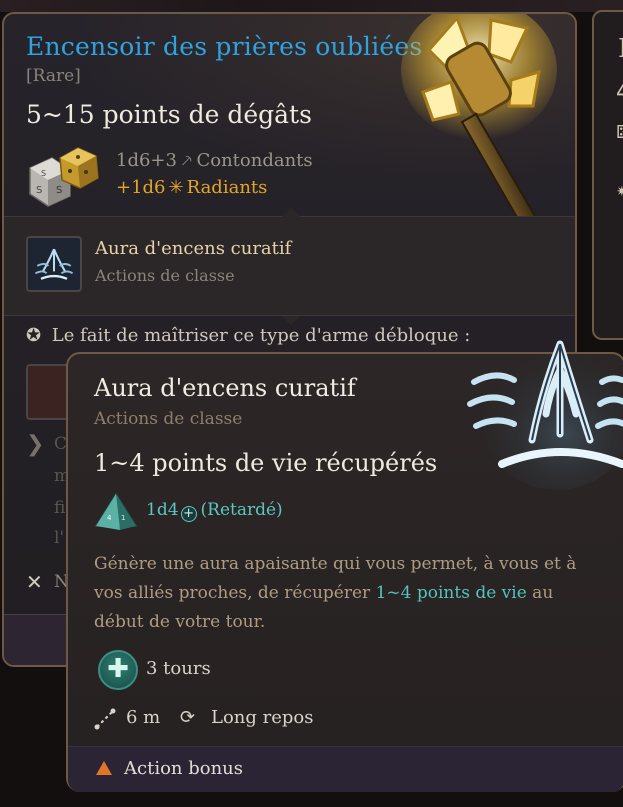 The image size is (623, 807). What do you see at coordinates (176, 187) in the screenshot?
I see `radiant-icon: ✳` at bounding box center [176, 187].